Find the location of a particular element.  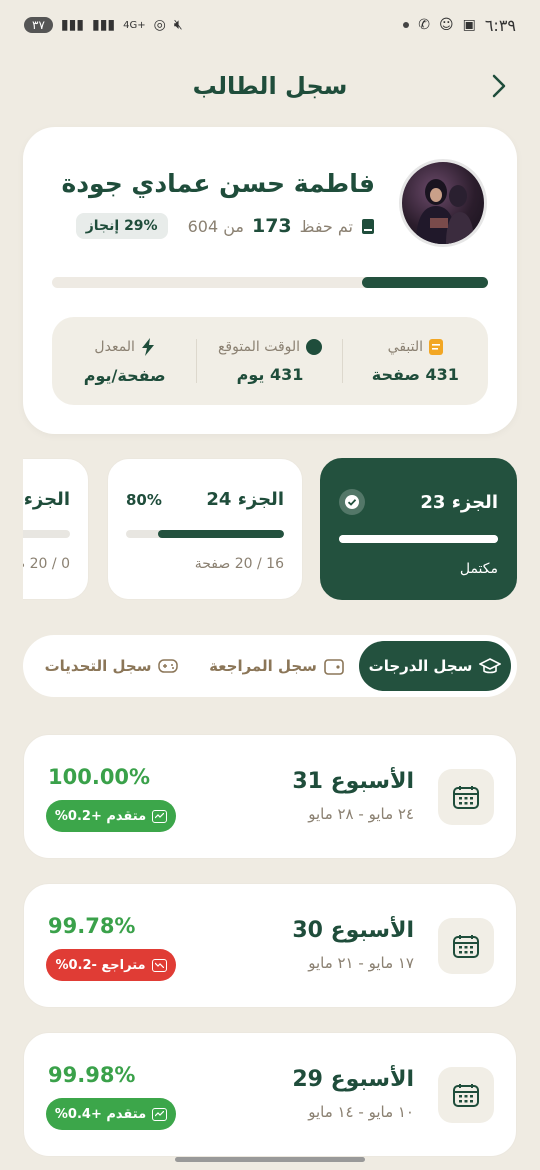

tab-challenges-label: سجل التحديات is located at coordinates (98, 666).